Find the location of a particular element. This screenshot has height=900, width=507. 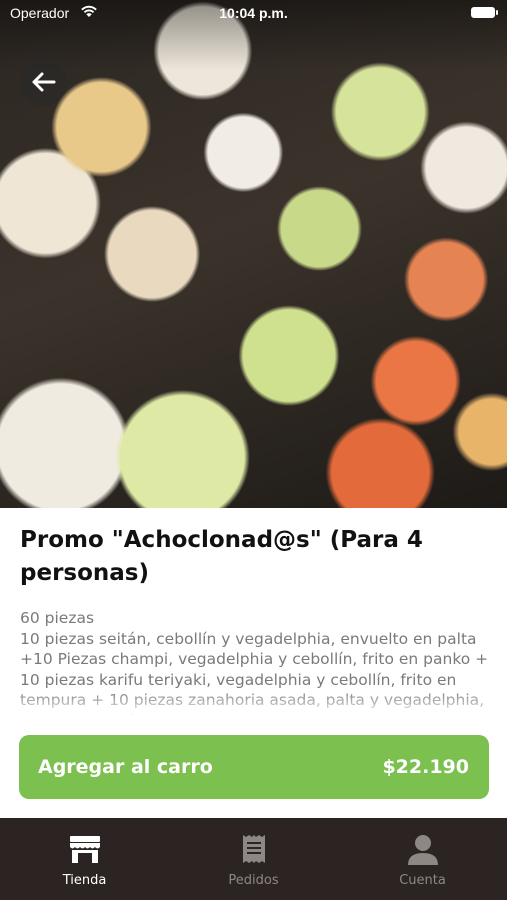

user-icon is located at coordinates (423, 849).